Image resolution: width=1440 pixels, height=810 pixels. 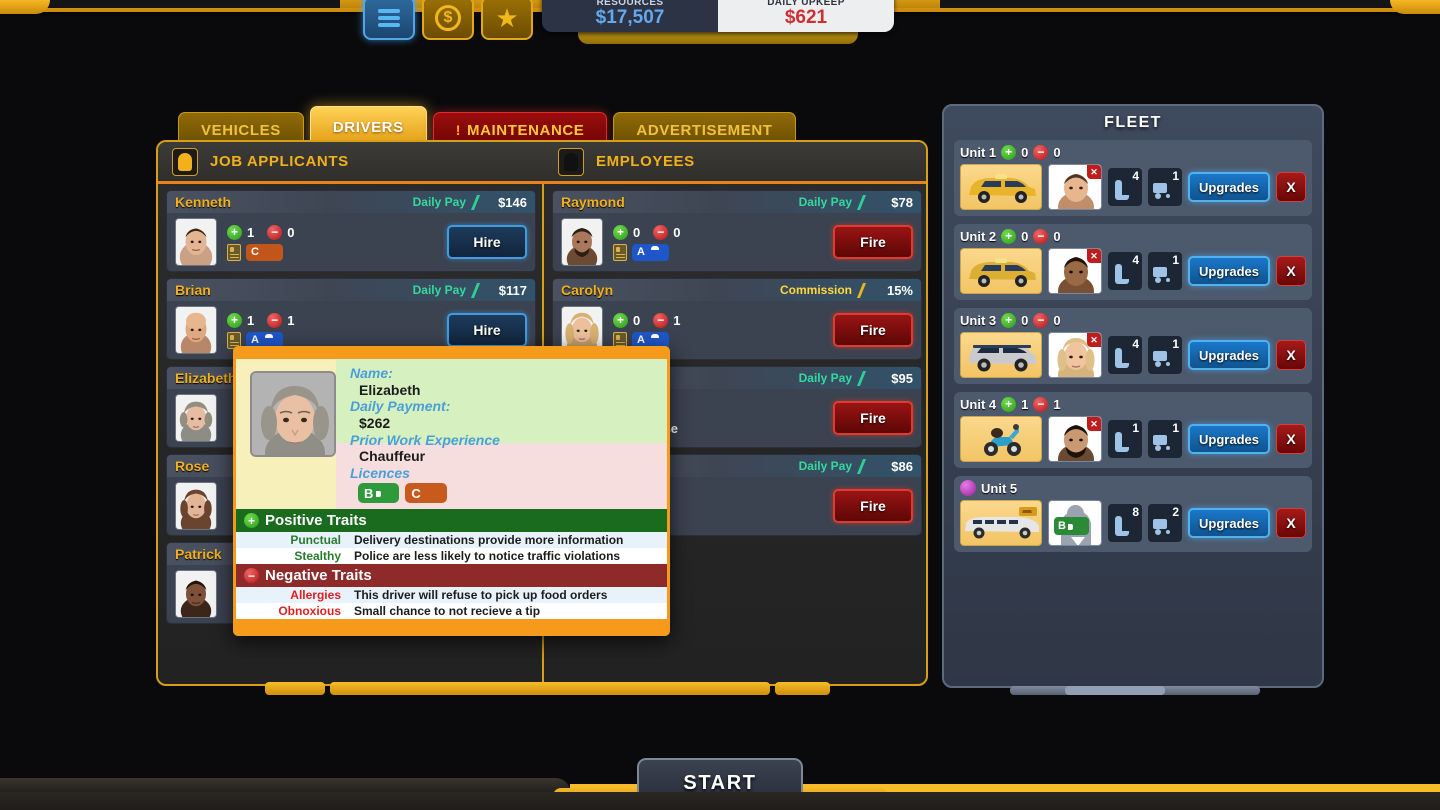 What do you see at coordinates (1001, 439) in the screenshot?
I see `vehicle-thumbnail-scooter` at bounding box center [1001, 439].